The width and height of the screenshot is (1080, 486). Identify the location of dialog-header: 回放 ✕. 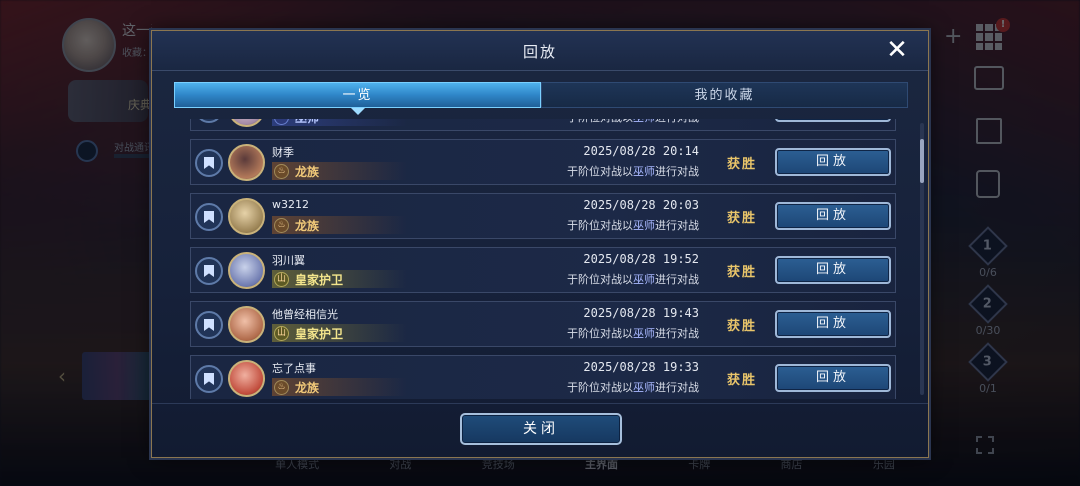
(540, 51).